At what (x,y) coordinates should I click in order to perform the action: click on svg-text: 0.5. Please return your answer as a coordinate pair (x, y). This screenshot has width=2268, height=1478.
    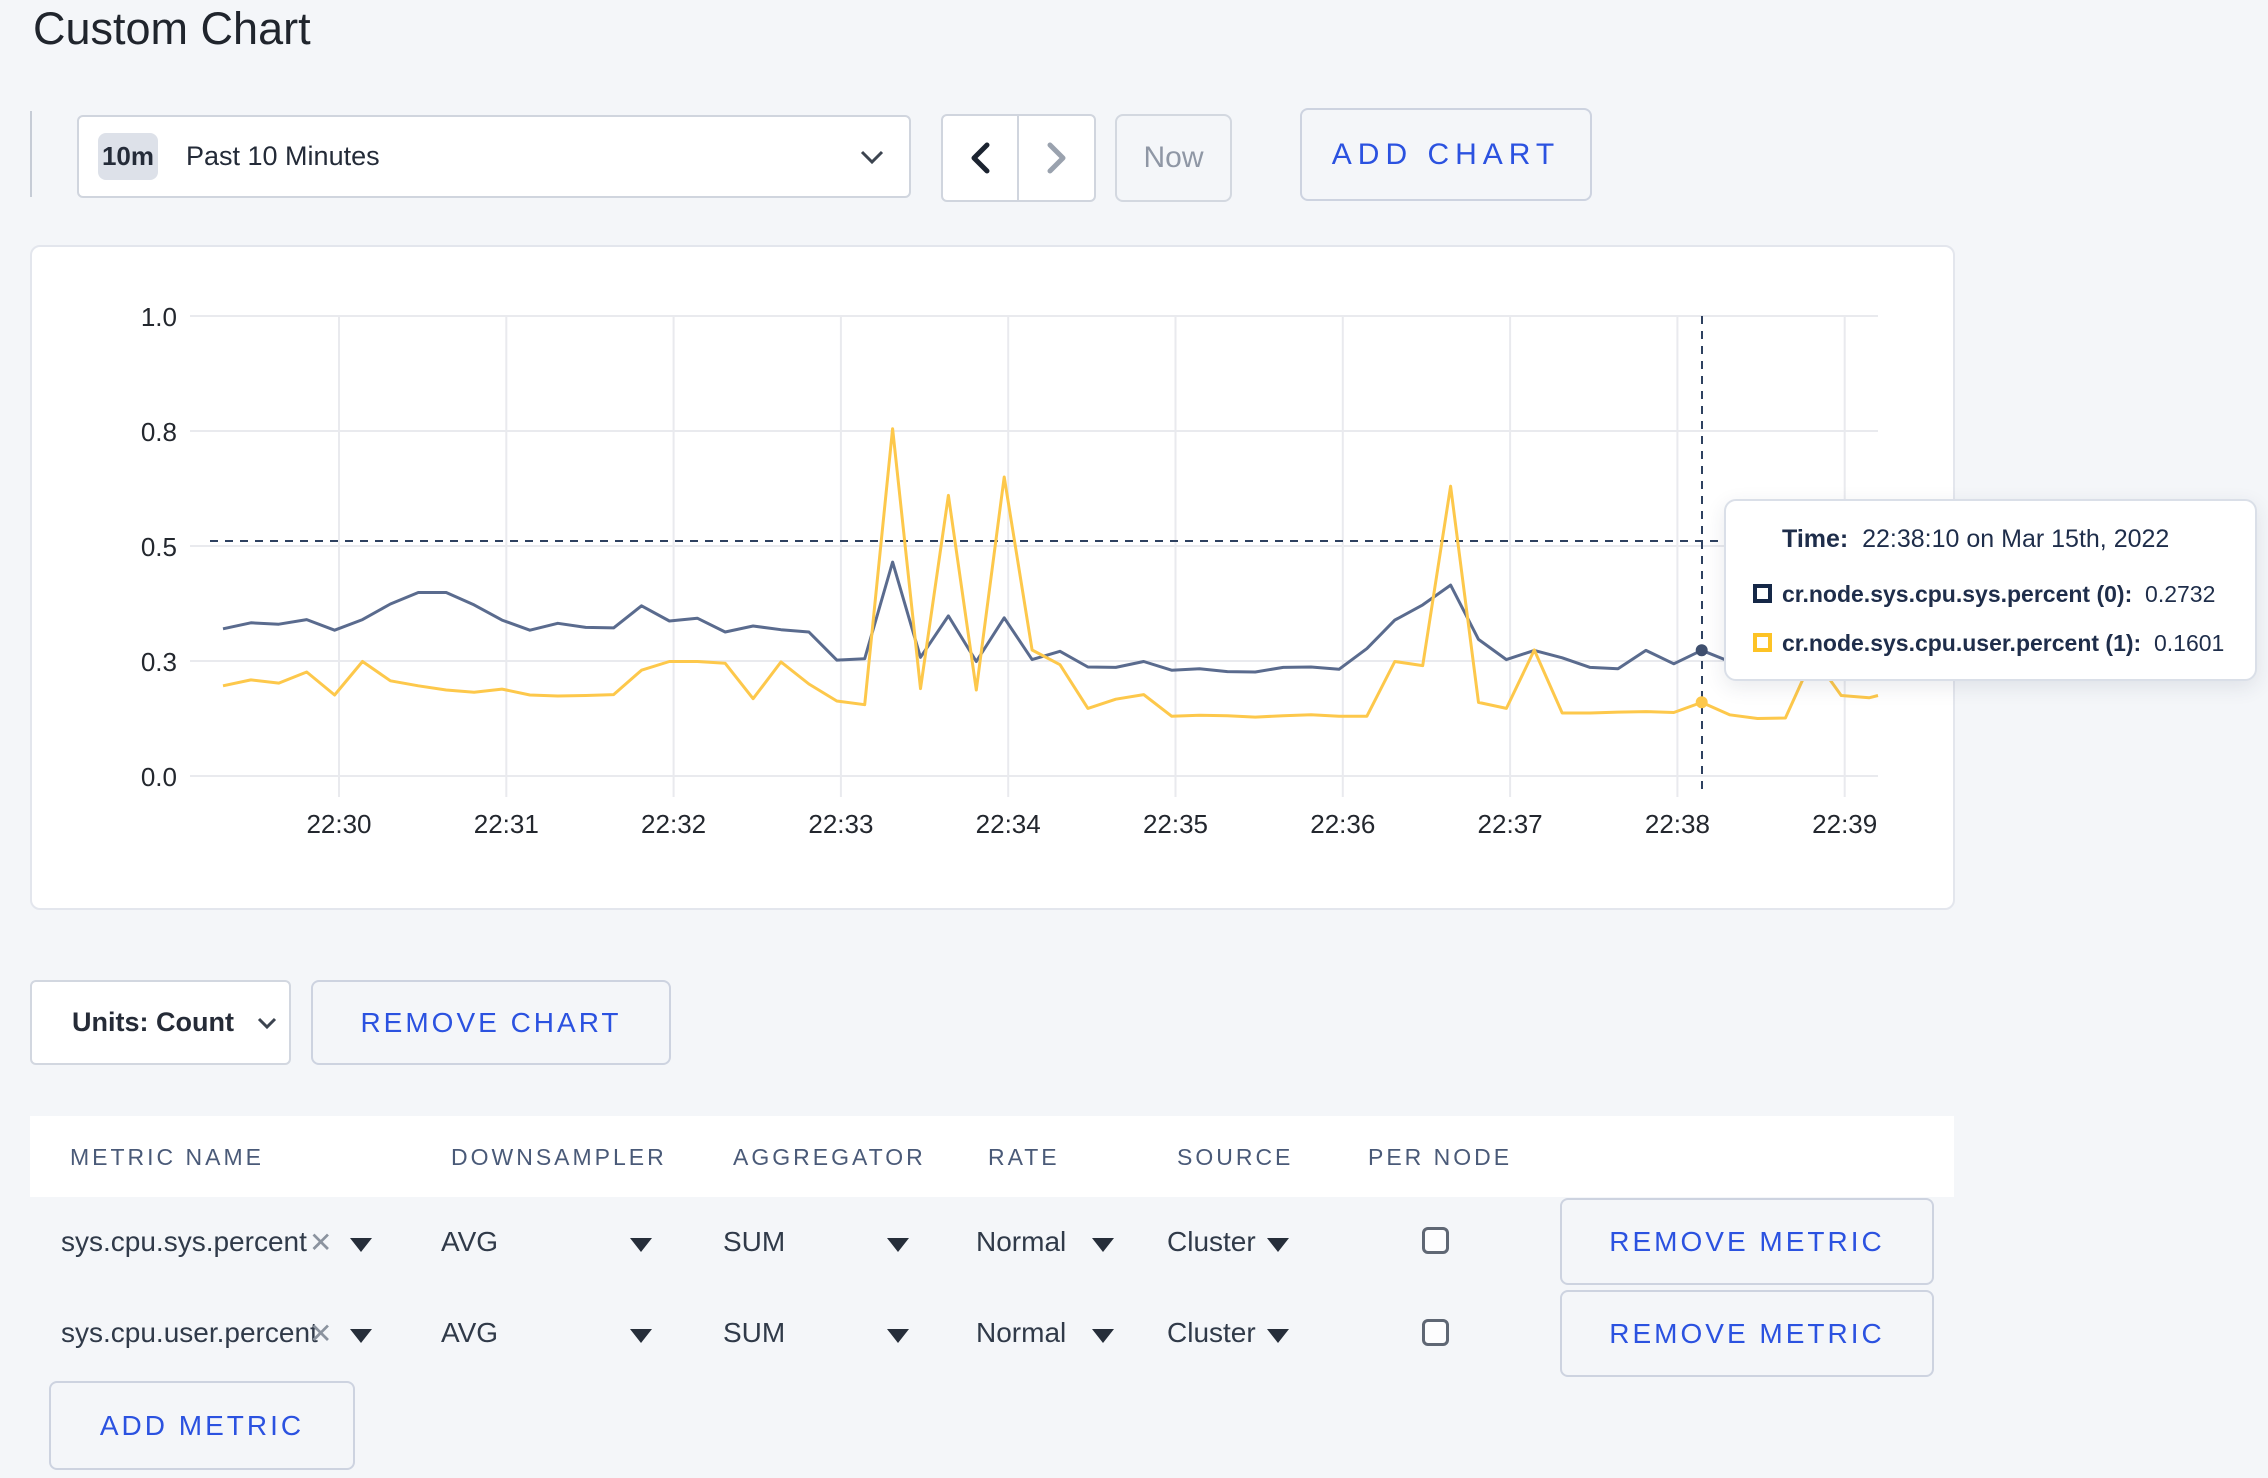
    Looking at the image, I should click on (159, 547).